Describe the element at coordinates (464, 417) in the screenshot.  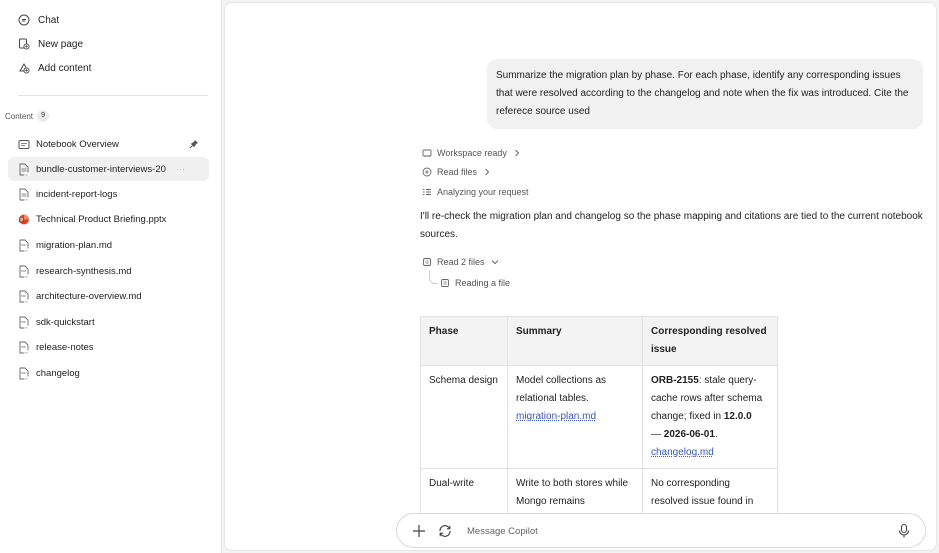
I see `phase-cell: Schema design` at that location.